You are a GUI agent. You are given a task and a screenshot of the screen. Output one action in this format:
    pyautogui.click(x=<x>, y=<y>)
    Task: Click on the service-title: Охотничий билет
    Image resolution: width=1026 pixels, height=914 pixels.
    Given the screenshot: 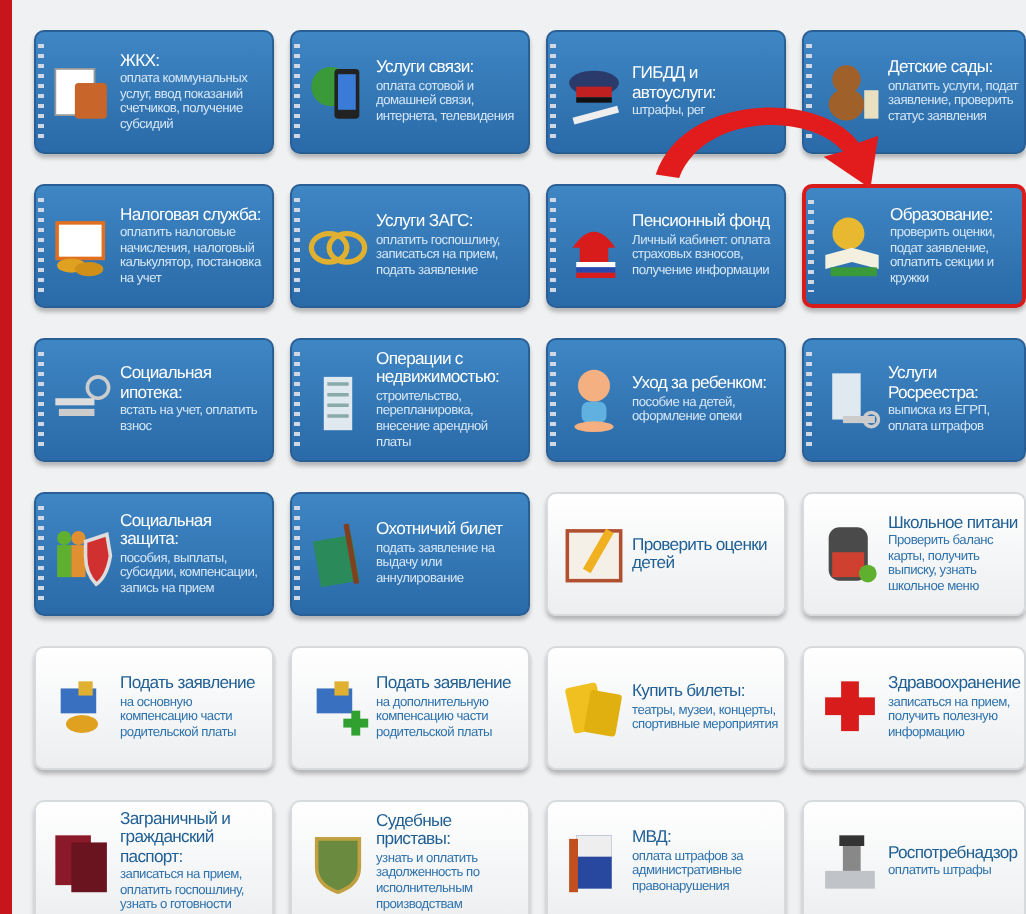 What is the action you would take?
    pyautogui.click(x=440, y=530)
    